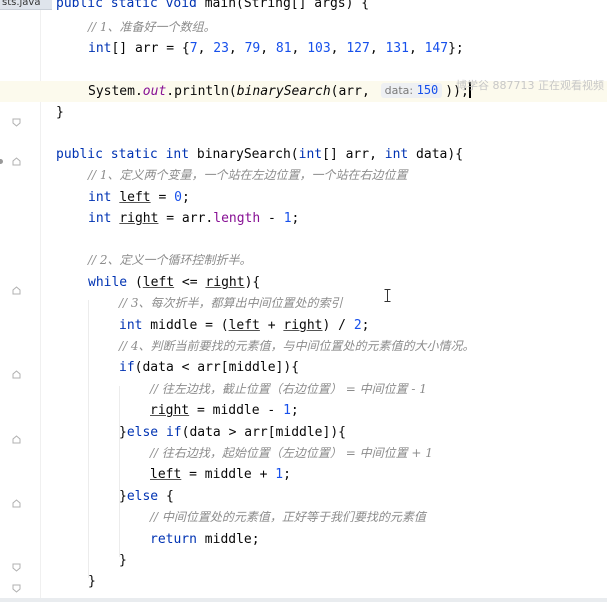 This screenshot has height=602, width=607. I want to click on code-line: // 1、定义两个变量，一个站在左边位置，一个站在右边位置, so click(303, 175).